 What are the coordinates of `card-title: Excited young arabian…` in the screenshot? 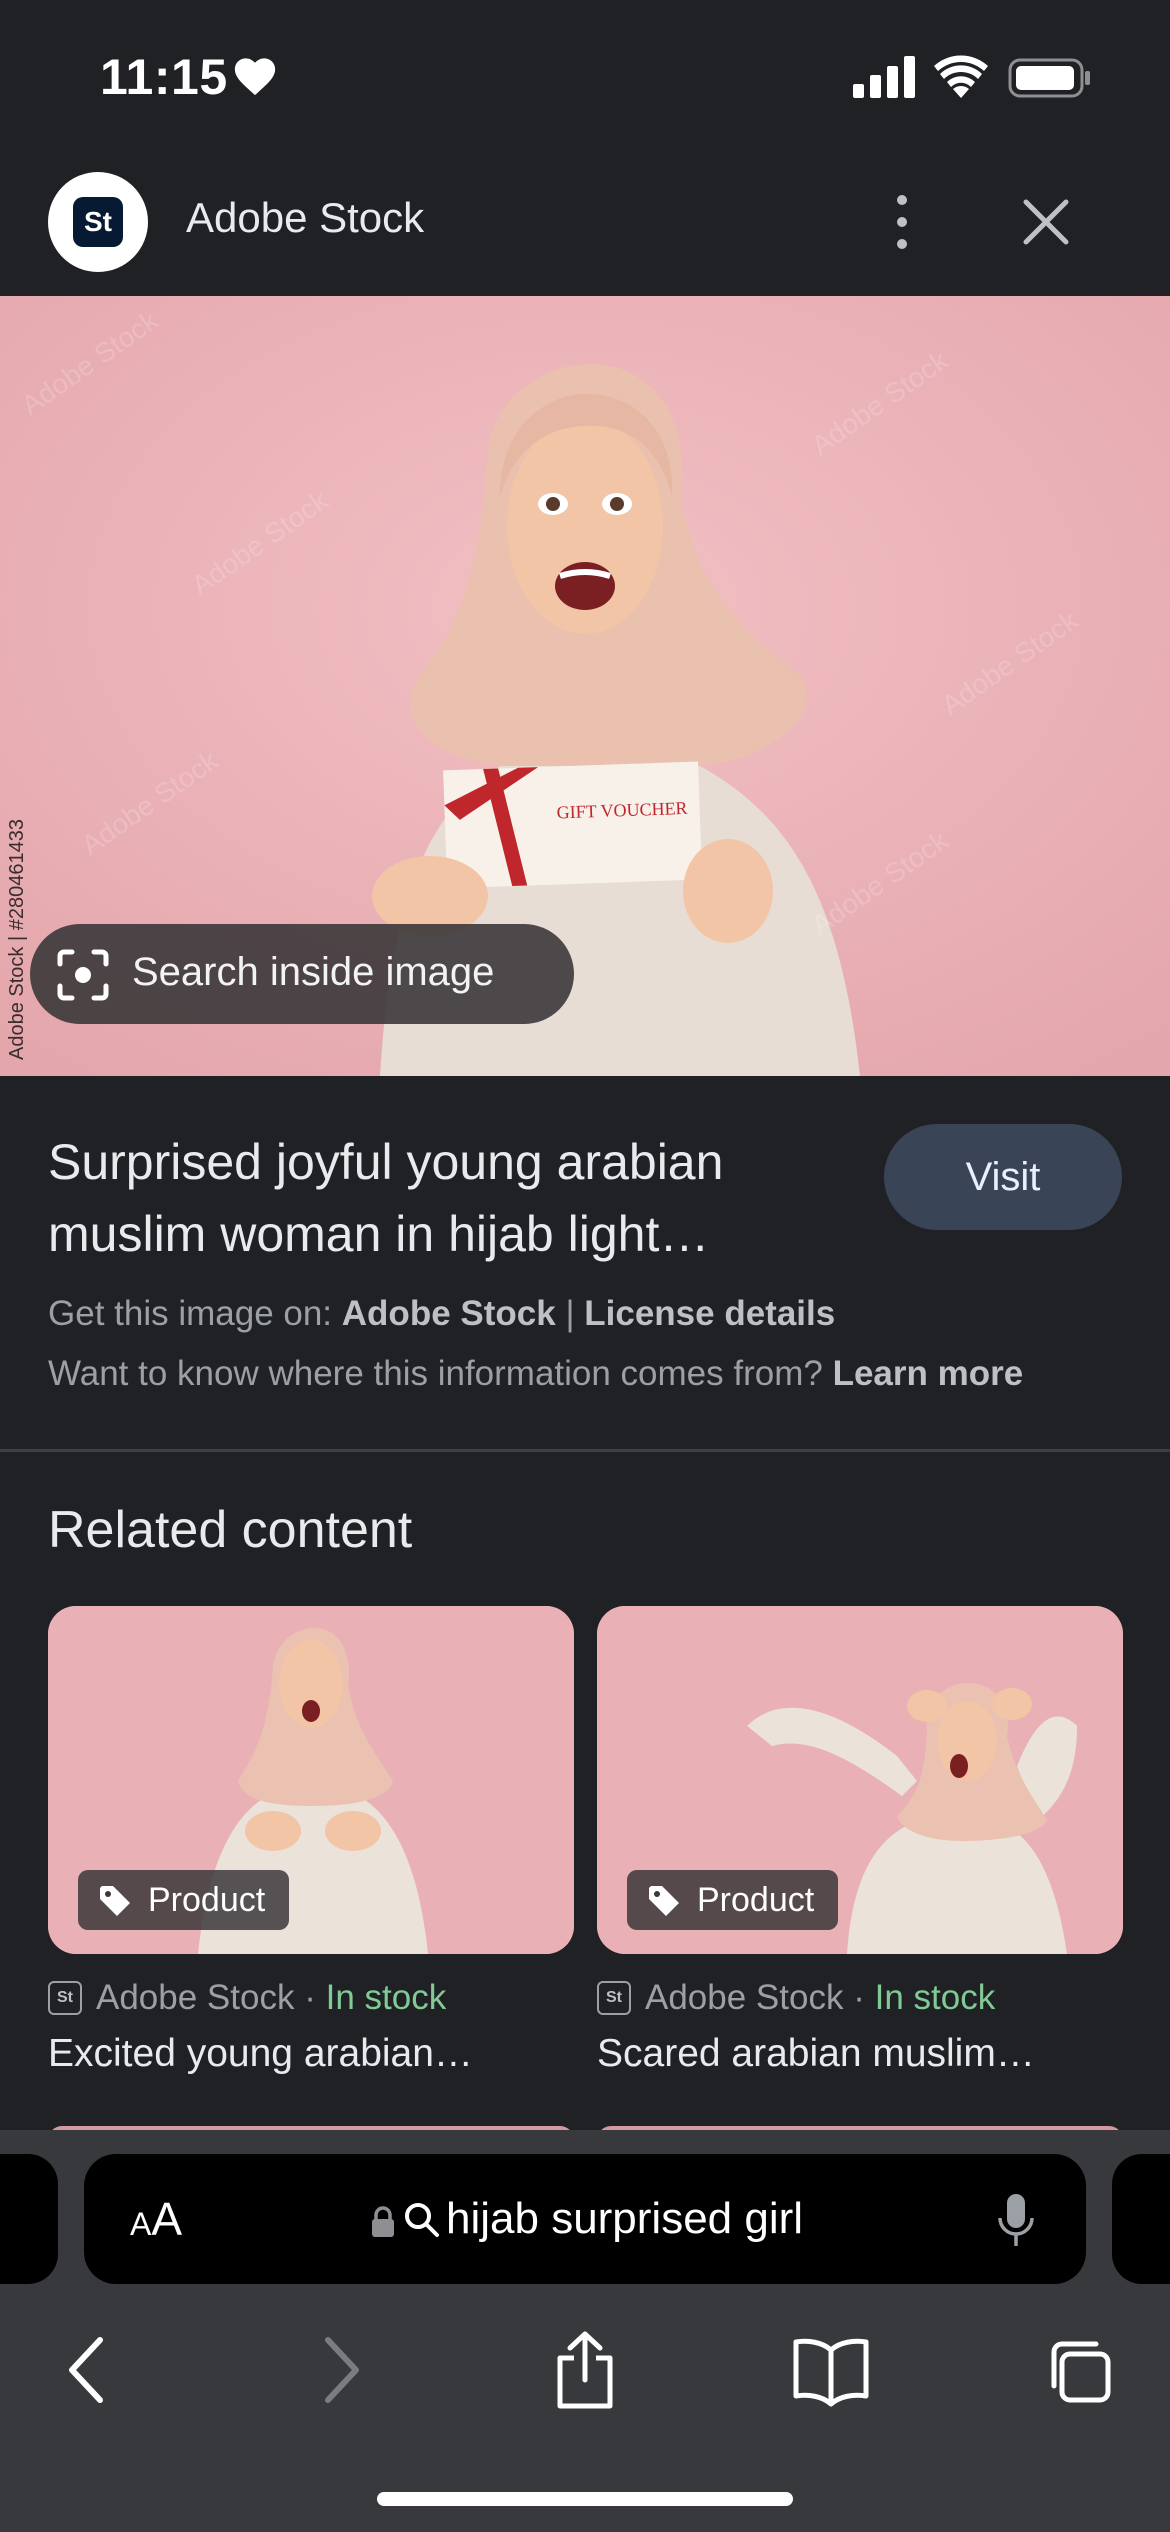 It's located at (311, 2054).